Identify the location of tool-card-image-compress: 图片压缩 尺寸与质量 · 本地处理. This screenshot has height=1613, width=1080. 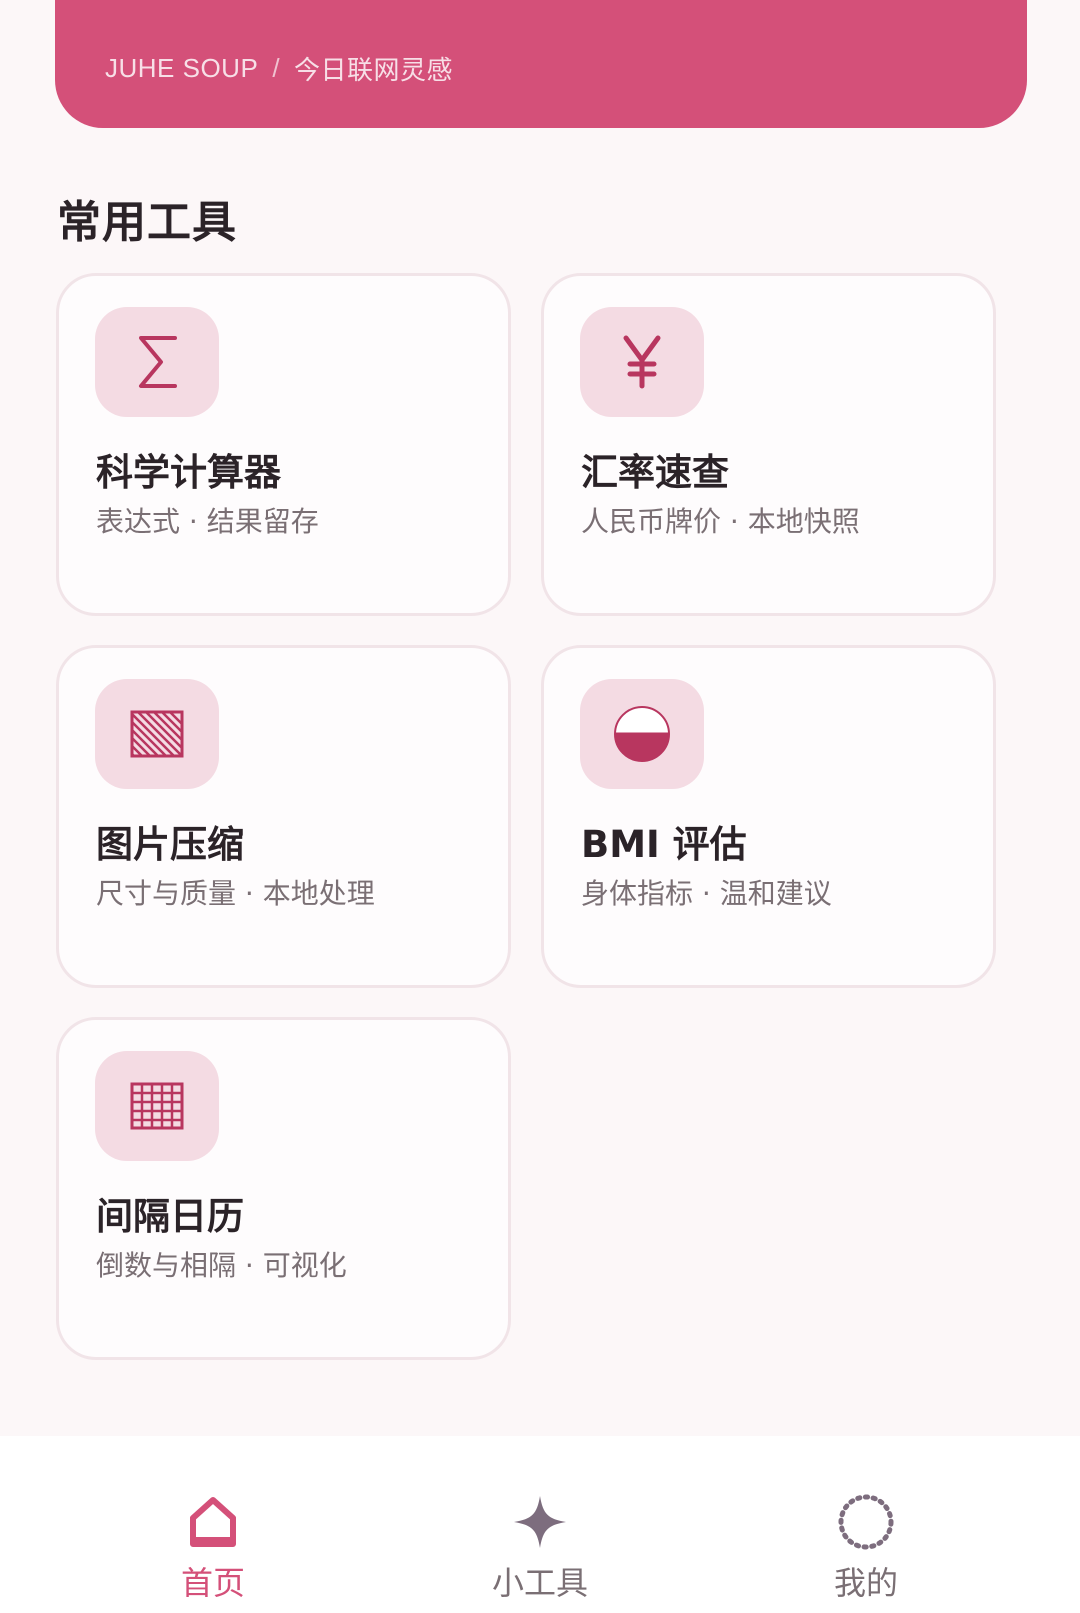
(283, 816).